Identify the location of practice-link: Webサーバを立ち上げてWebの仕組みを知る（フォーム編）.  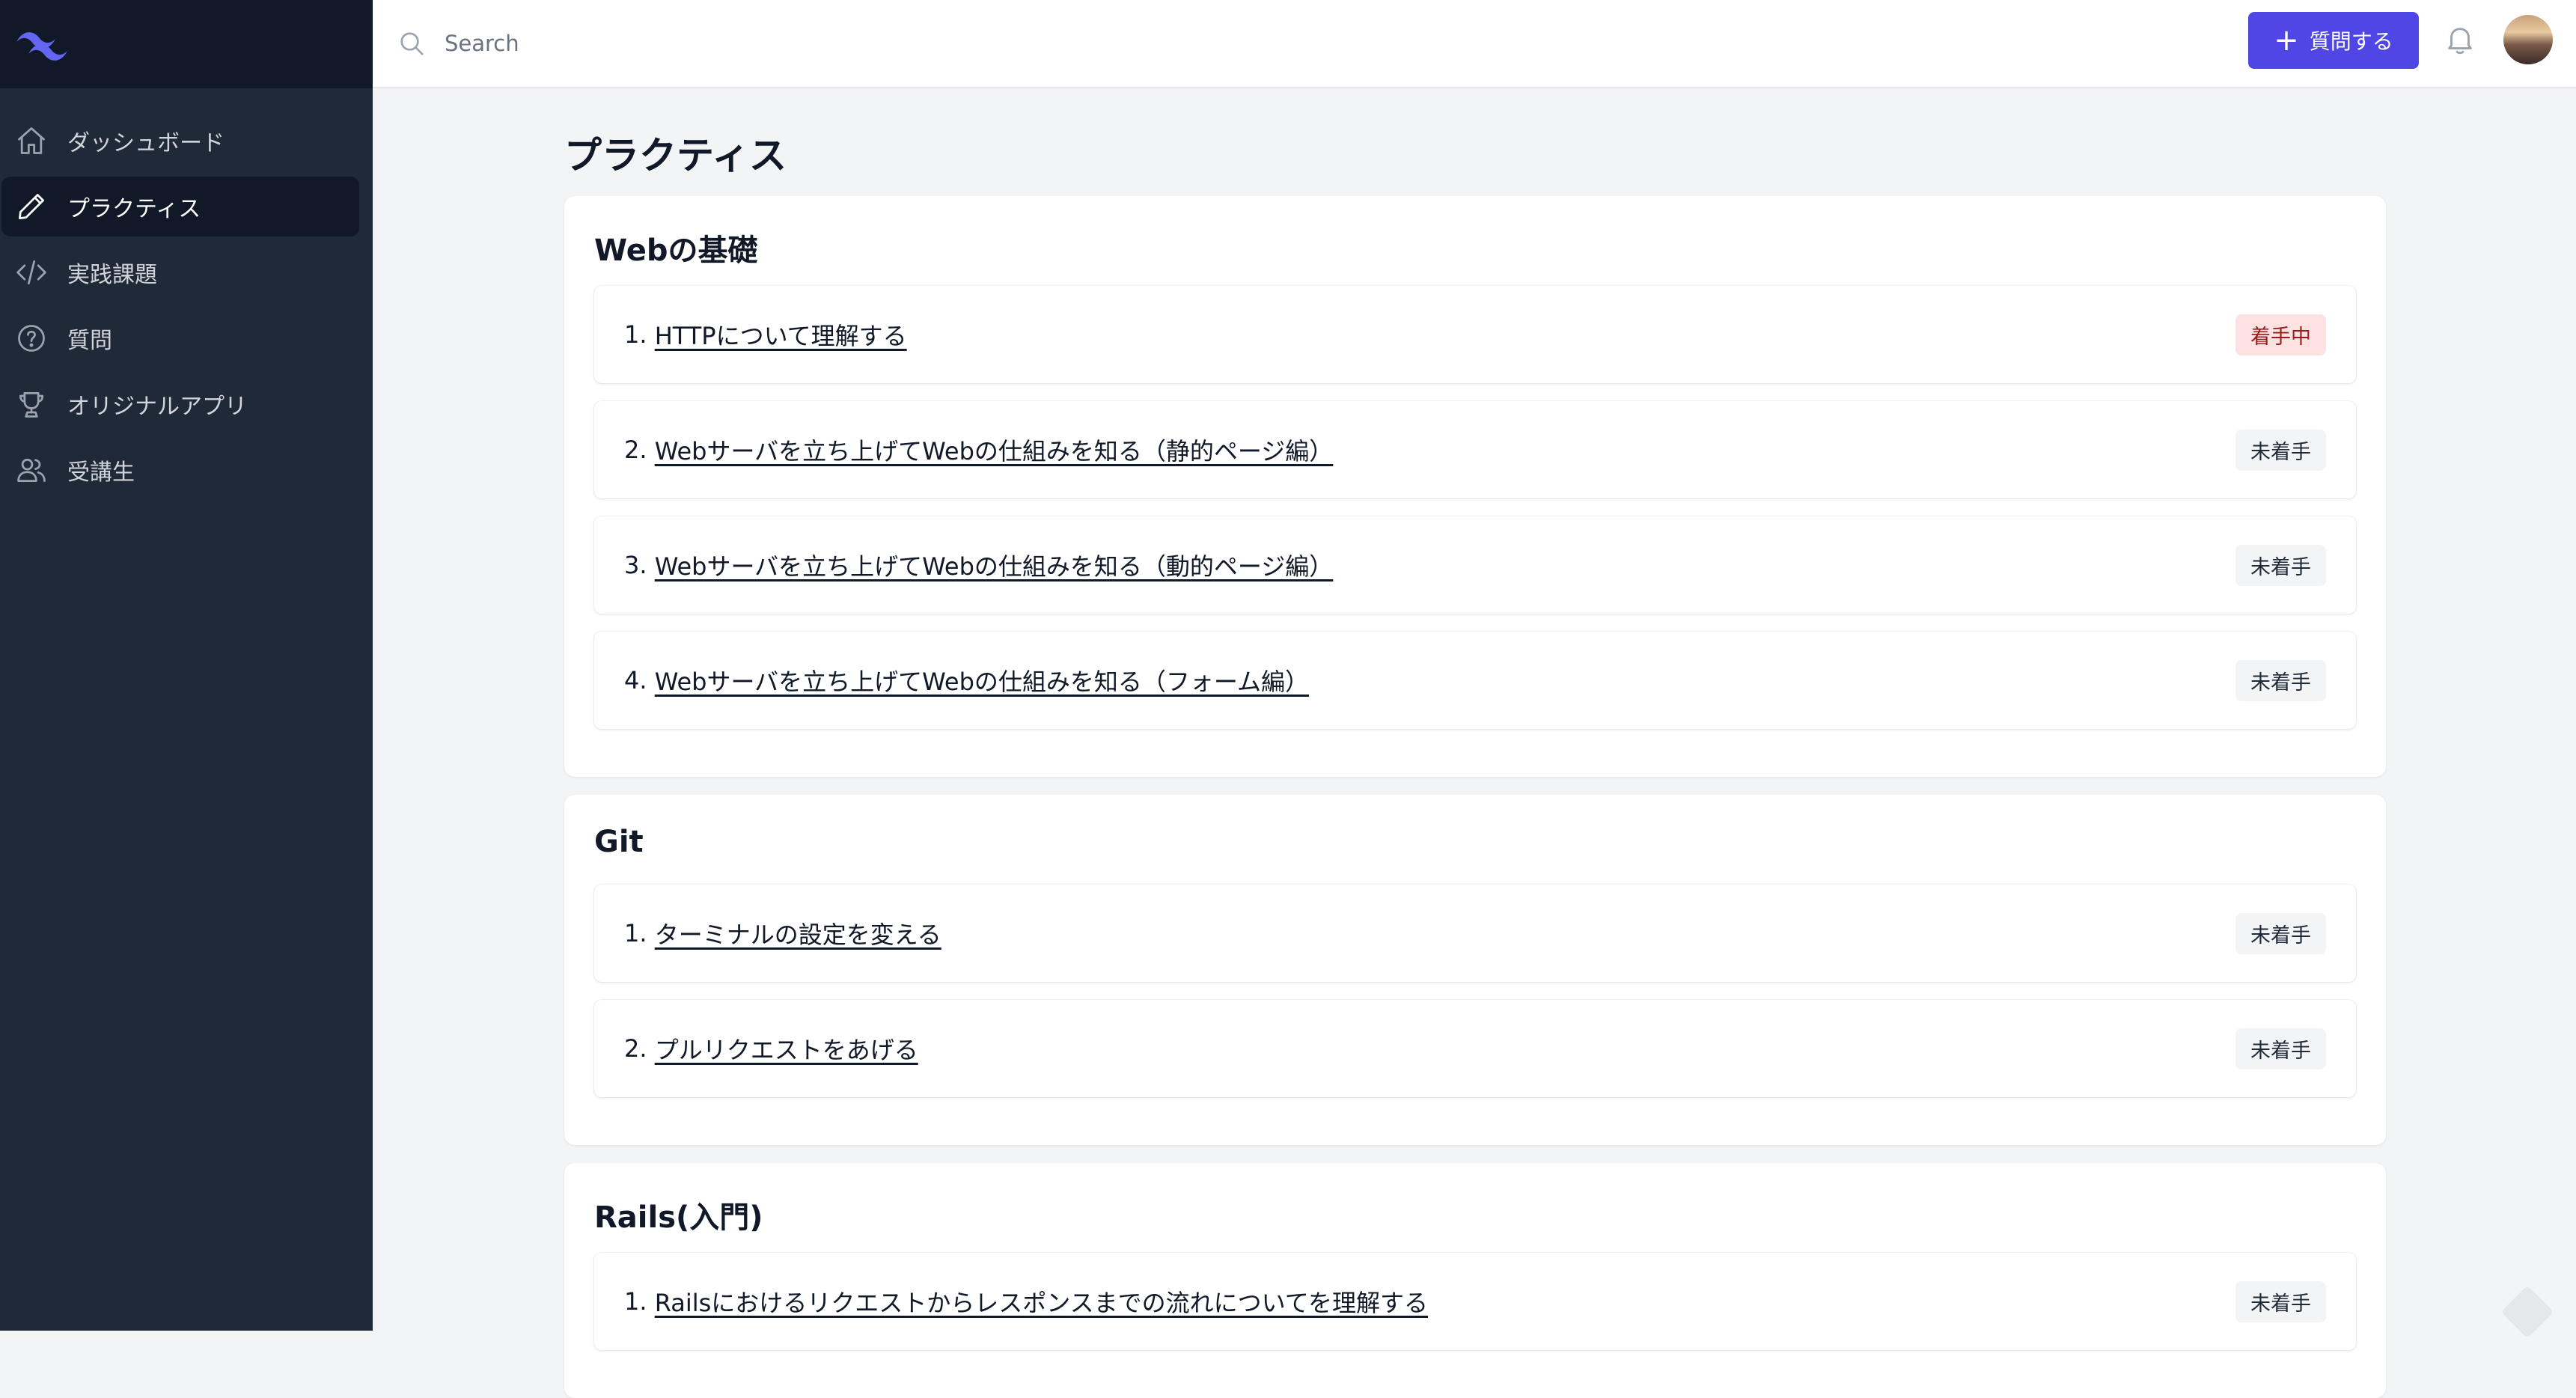
(982, 680).